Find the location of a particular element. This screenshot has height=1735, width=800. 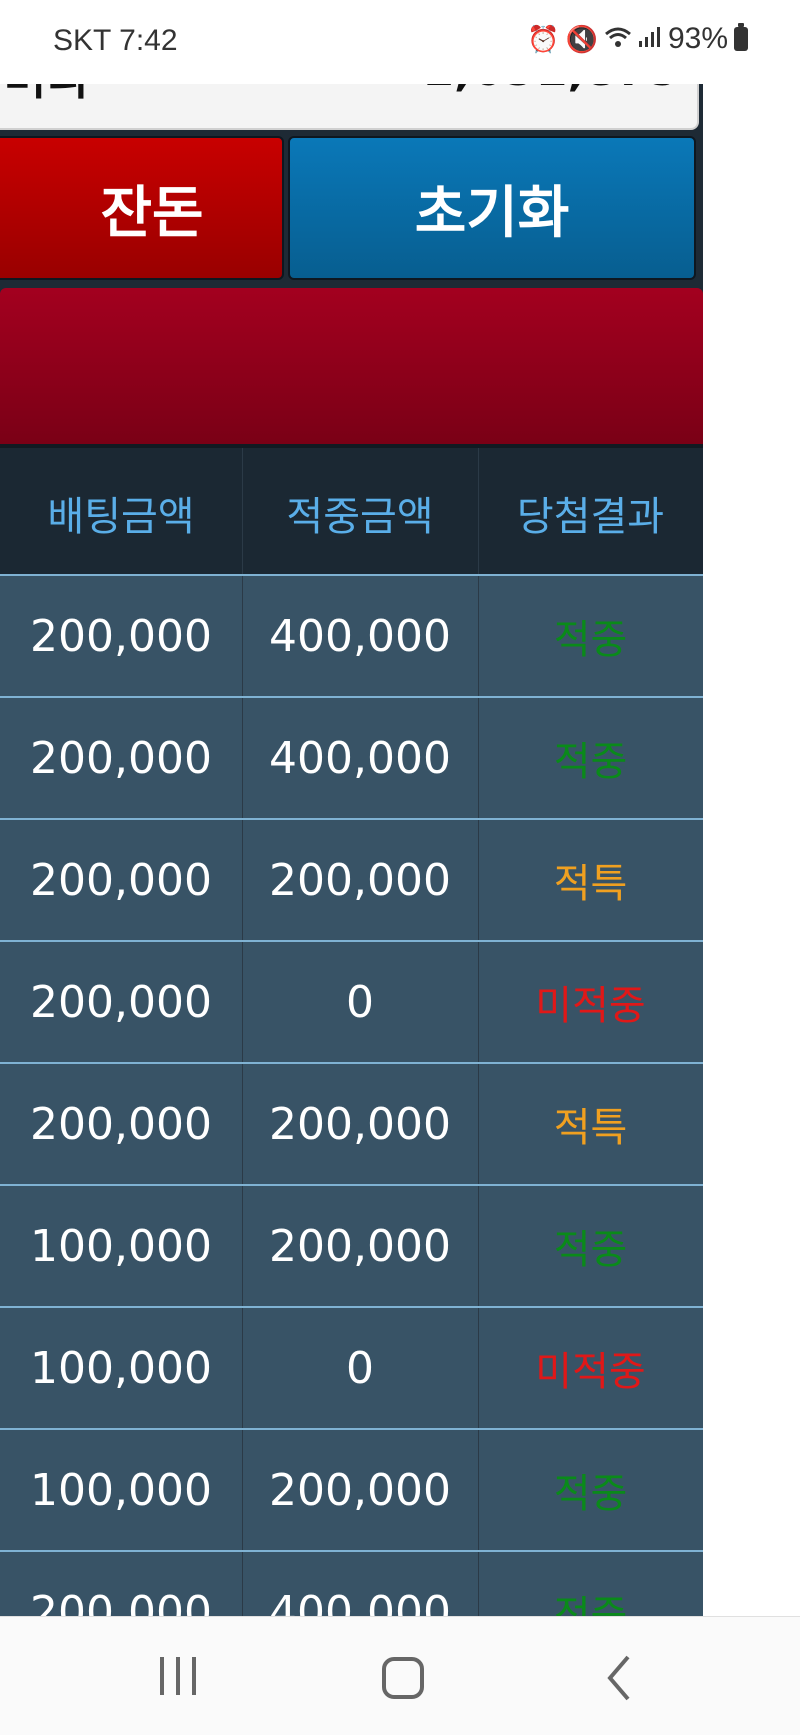

red-banner is located at coordinates (351, 366).